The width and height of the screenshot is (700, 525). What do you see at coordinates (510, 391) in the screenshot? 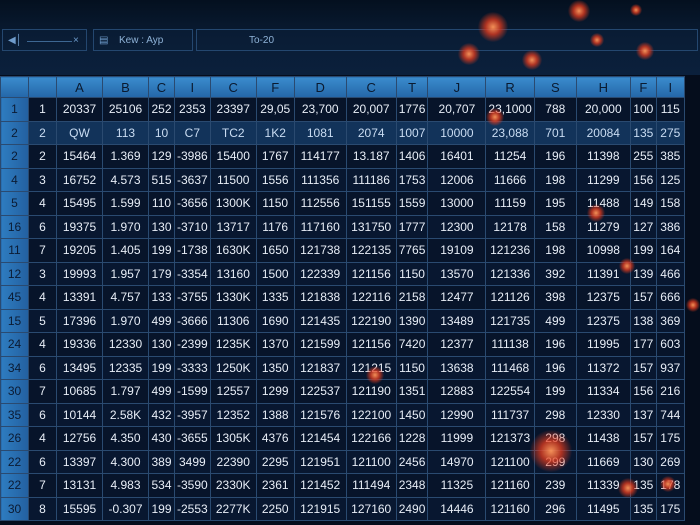
I see `grid-cell: 122554` at bounding box center [510, 391].